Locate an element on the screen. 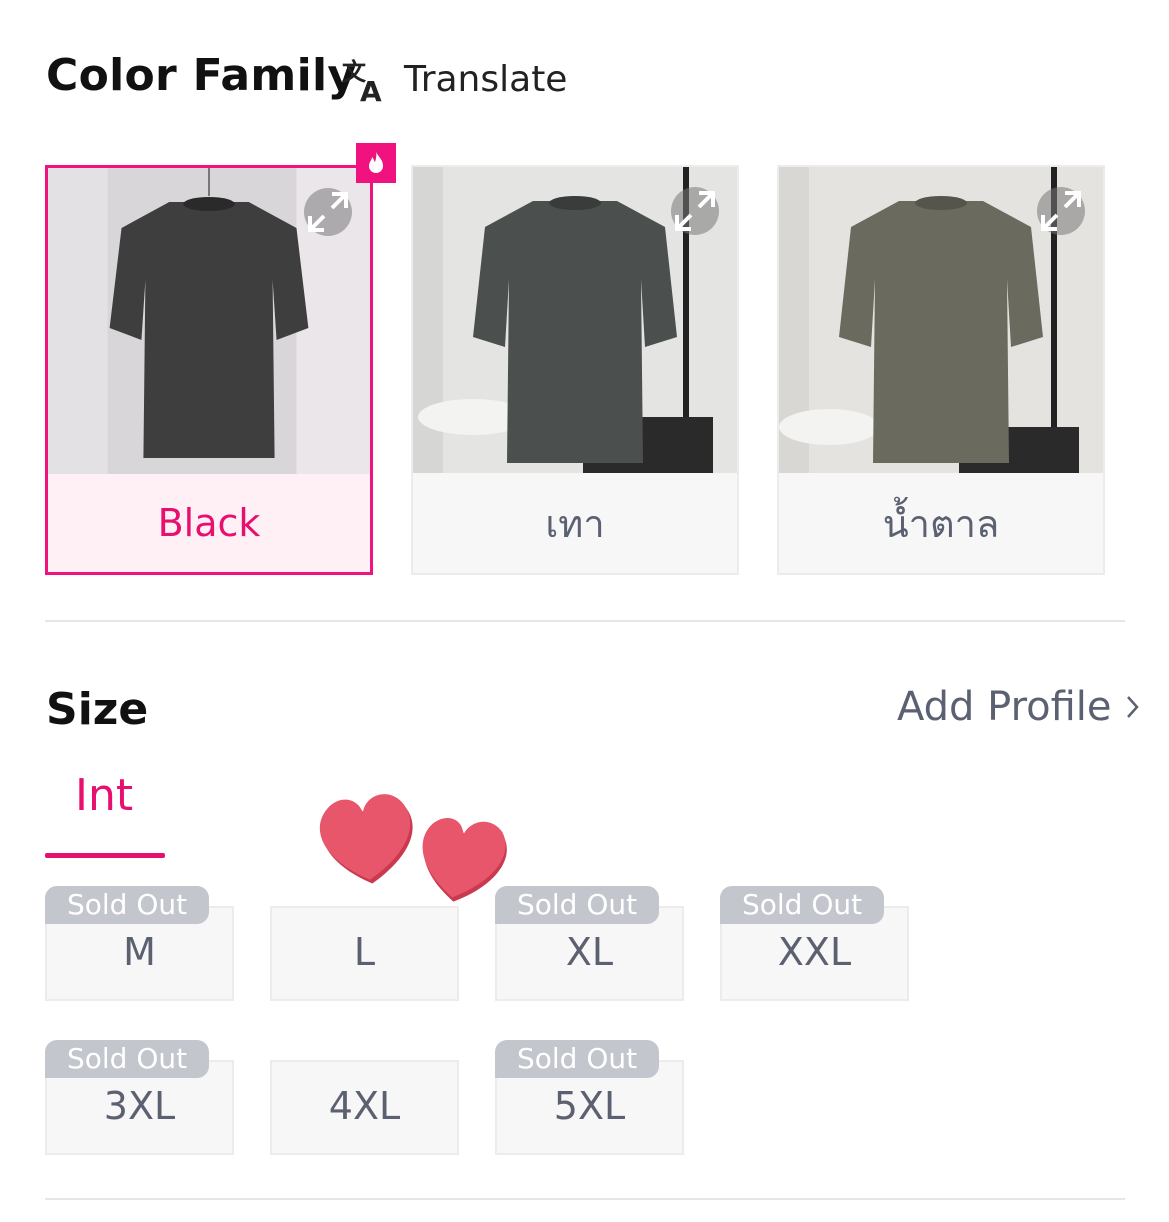 The image size is (1169, 1222). color-family-title: Color Family is located at coordinates (201, 75).